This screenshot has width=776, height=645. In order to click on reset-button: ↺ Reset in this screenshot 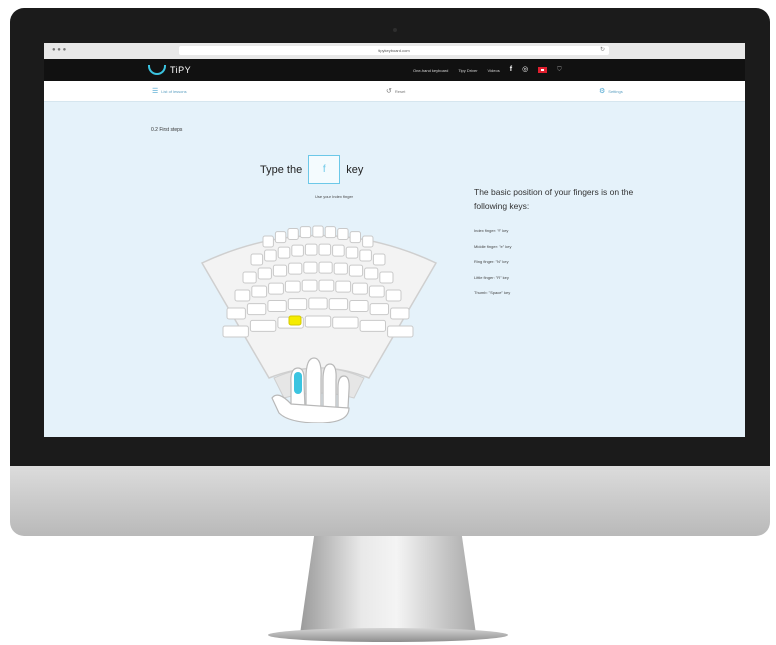, I will do `click(395, 91)`.